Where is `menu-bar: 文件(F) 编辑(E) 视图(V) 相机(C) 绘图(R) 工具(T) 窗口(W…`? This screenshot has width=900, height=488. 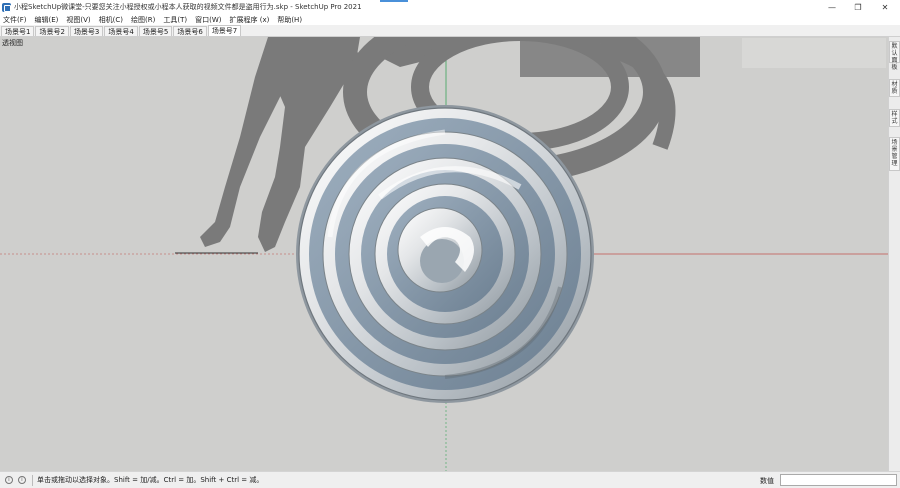
menu-bar: 文件(F) 编辑(E) 视图(V) 相机(C) 绘图(R) 工具(T) 窗口(W… is located at coordinates (450, 19).